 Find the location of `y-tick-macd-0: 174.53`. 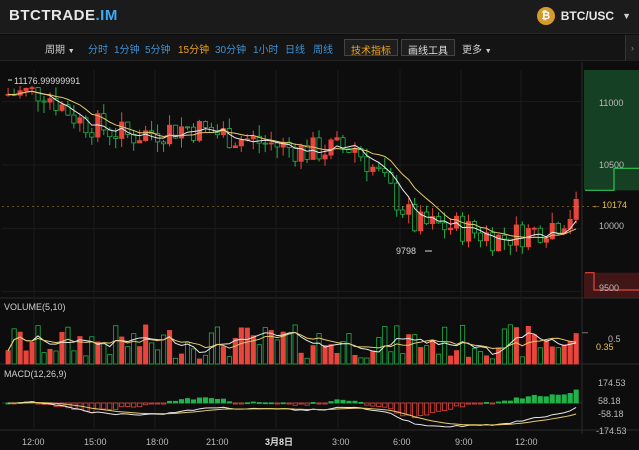

y-tick-macd-0: 174.53 is located at coordinates (612, 383).